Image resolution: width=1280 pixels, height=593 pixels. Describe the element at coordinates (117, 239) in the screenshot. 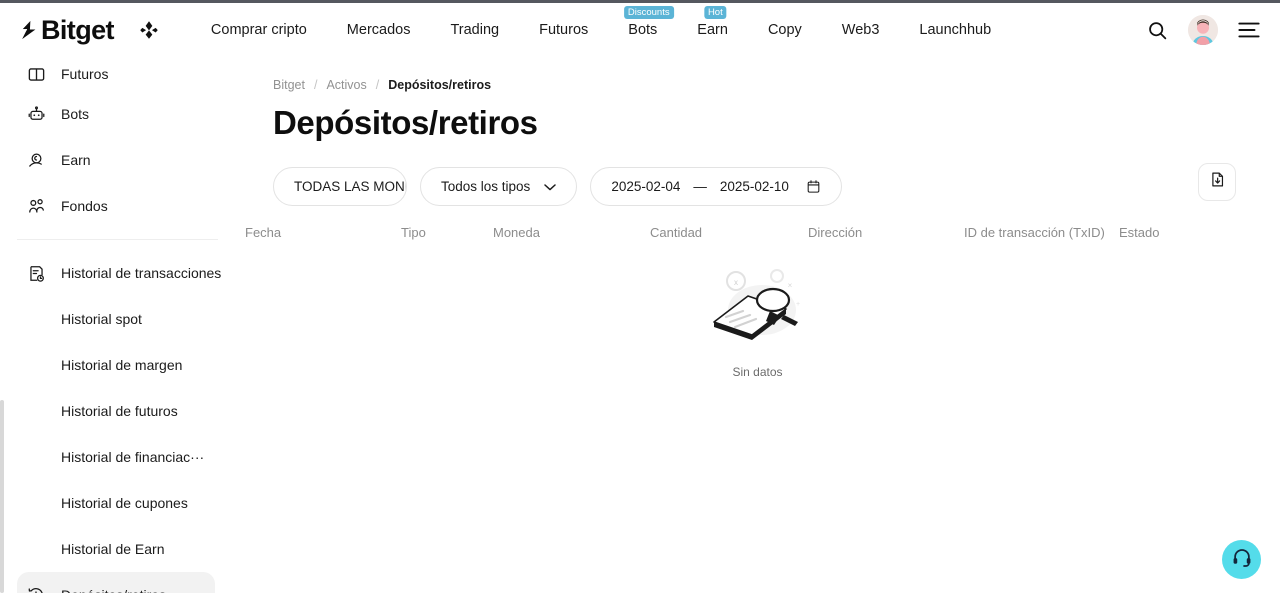

I see `sidebar-divider` at that location.